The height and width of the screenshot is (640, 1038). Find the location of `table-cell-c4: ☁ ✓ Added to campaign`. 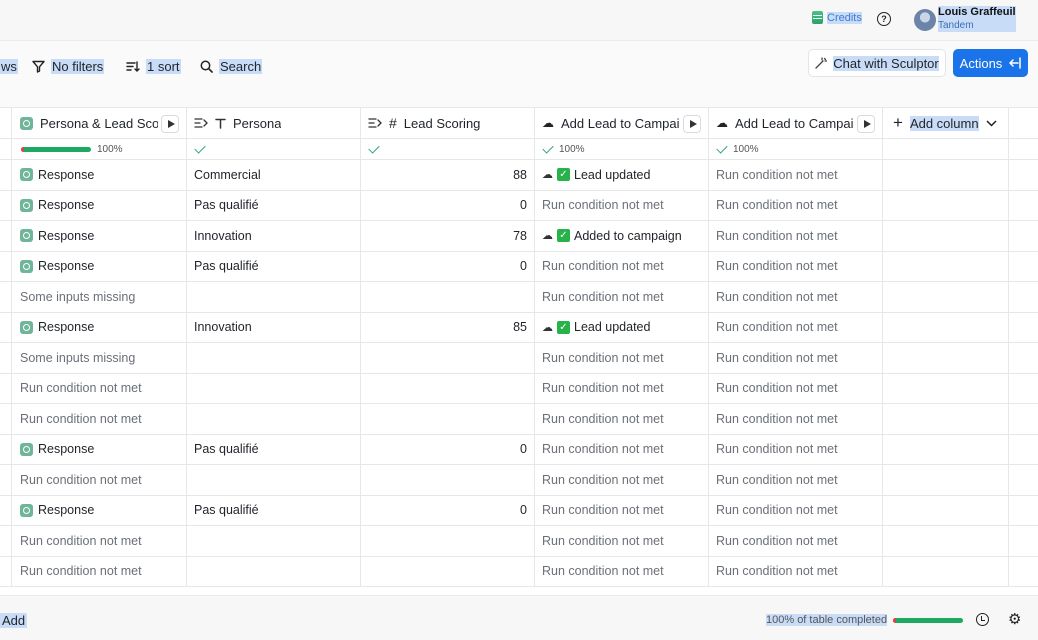

table-cell-c4: ☁ ✓ Added to campaign is located at coordinates (622, 236).